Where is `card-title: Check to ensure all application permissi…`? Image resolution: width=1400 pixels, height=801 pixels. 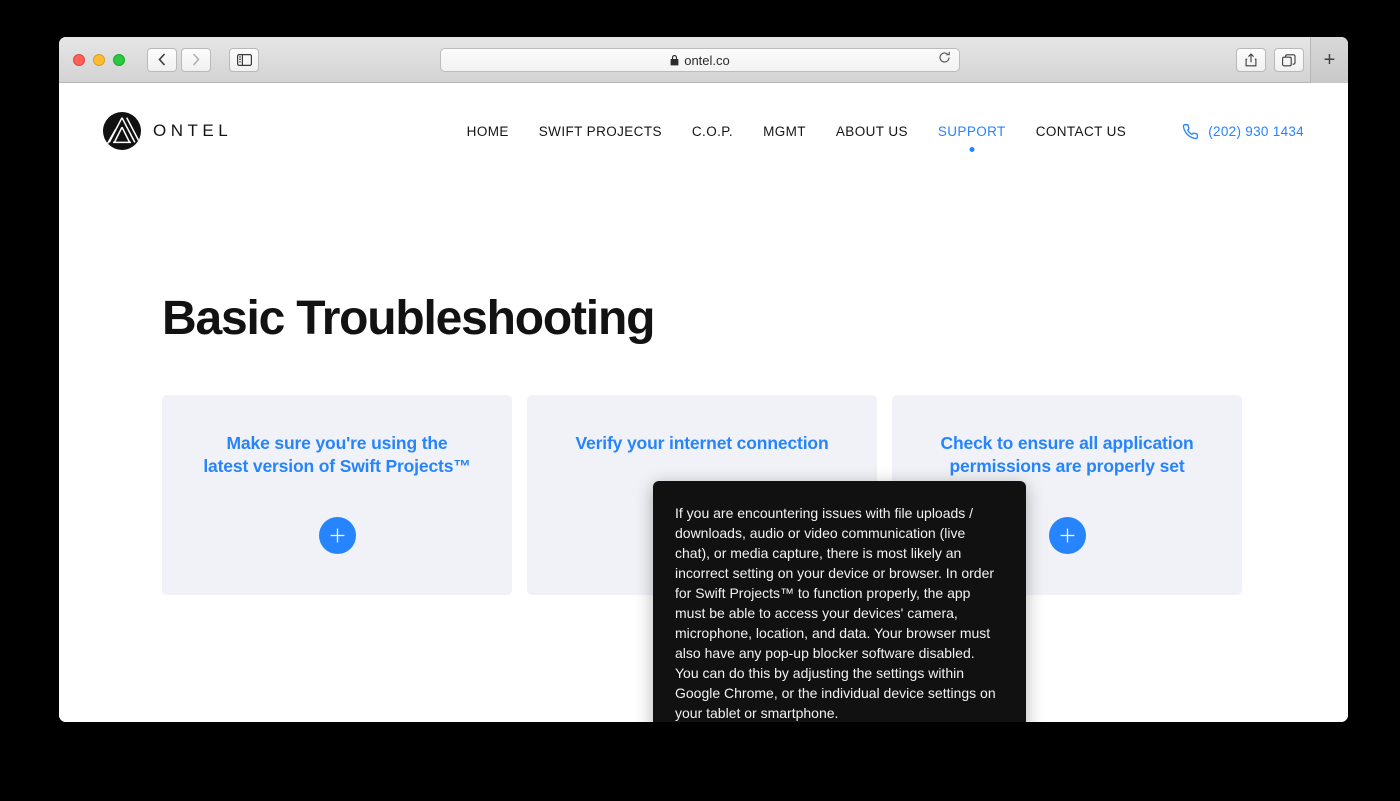
card-title: Check to ensure all application permissi… is located at coordinates (1067, 455).